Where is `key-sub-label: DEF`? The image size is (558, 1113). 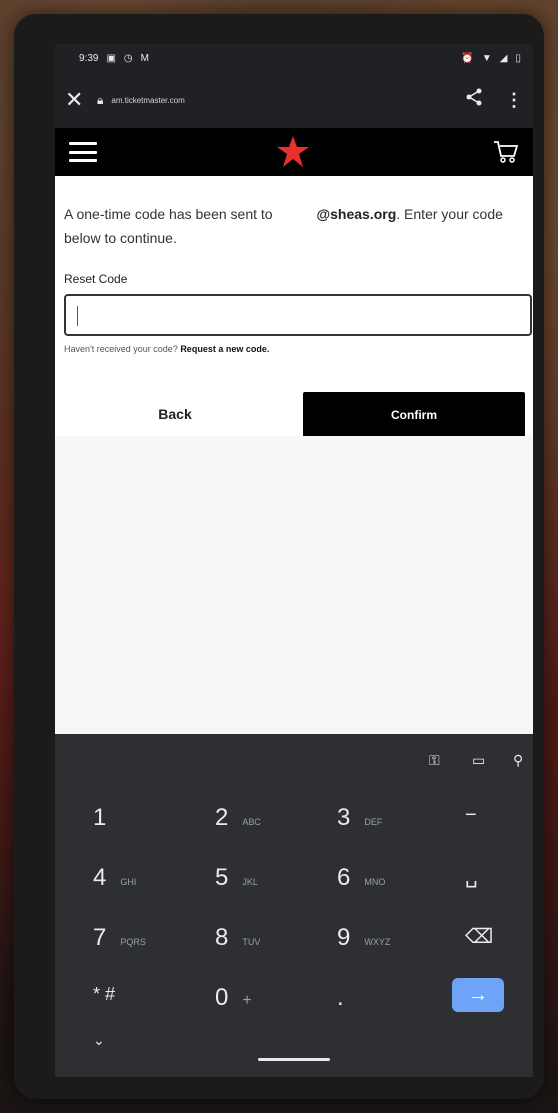 key-sub-label: DEF is located at coordinates (373, 822).